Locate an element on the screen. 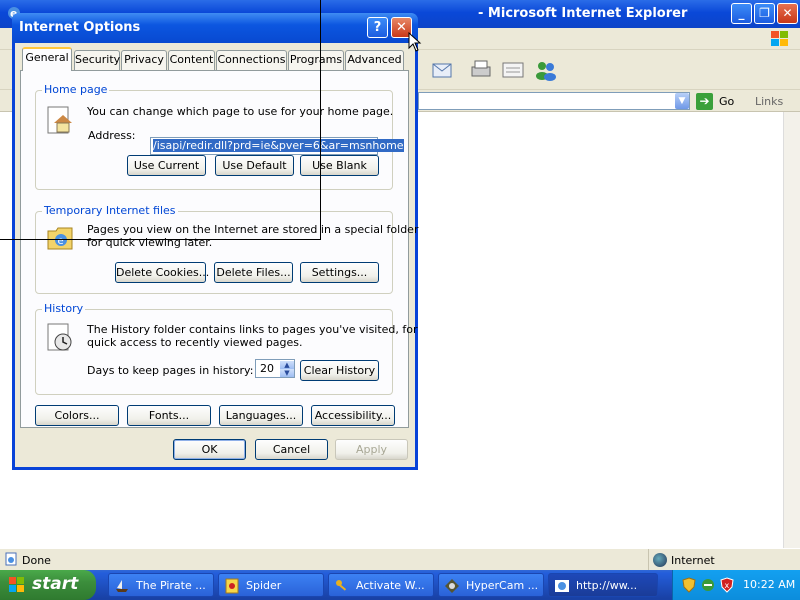  svg-text: x is located at coordinates (727, 585).